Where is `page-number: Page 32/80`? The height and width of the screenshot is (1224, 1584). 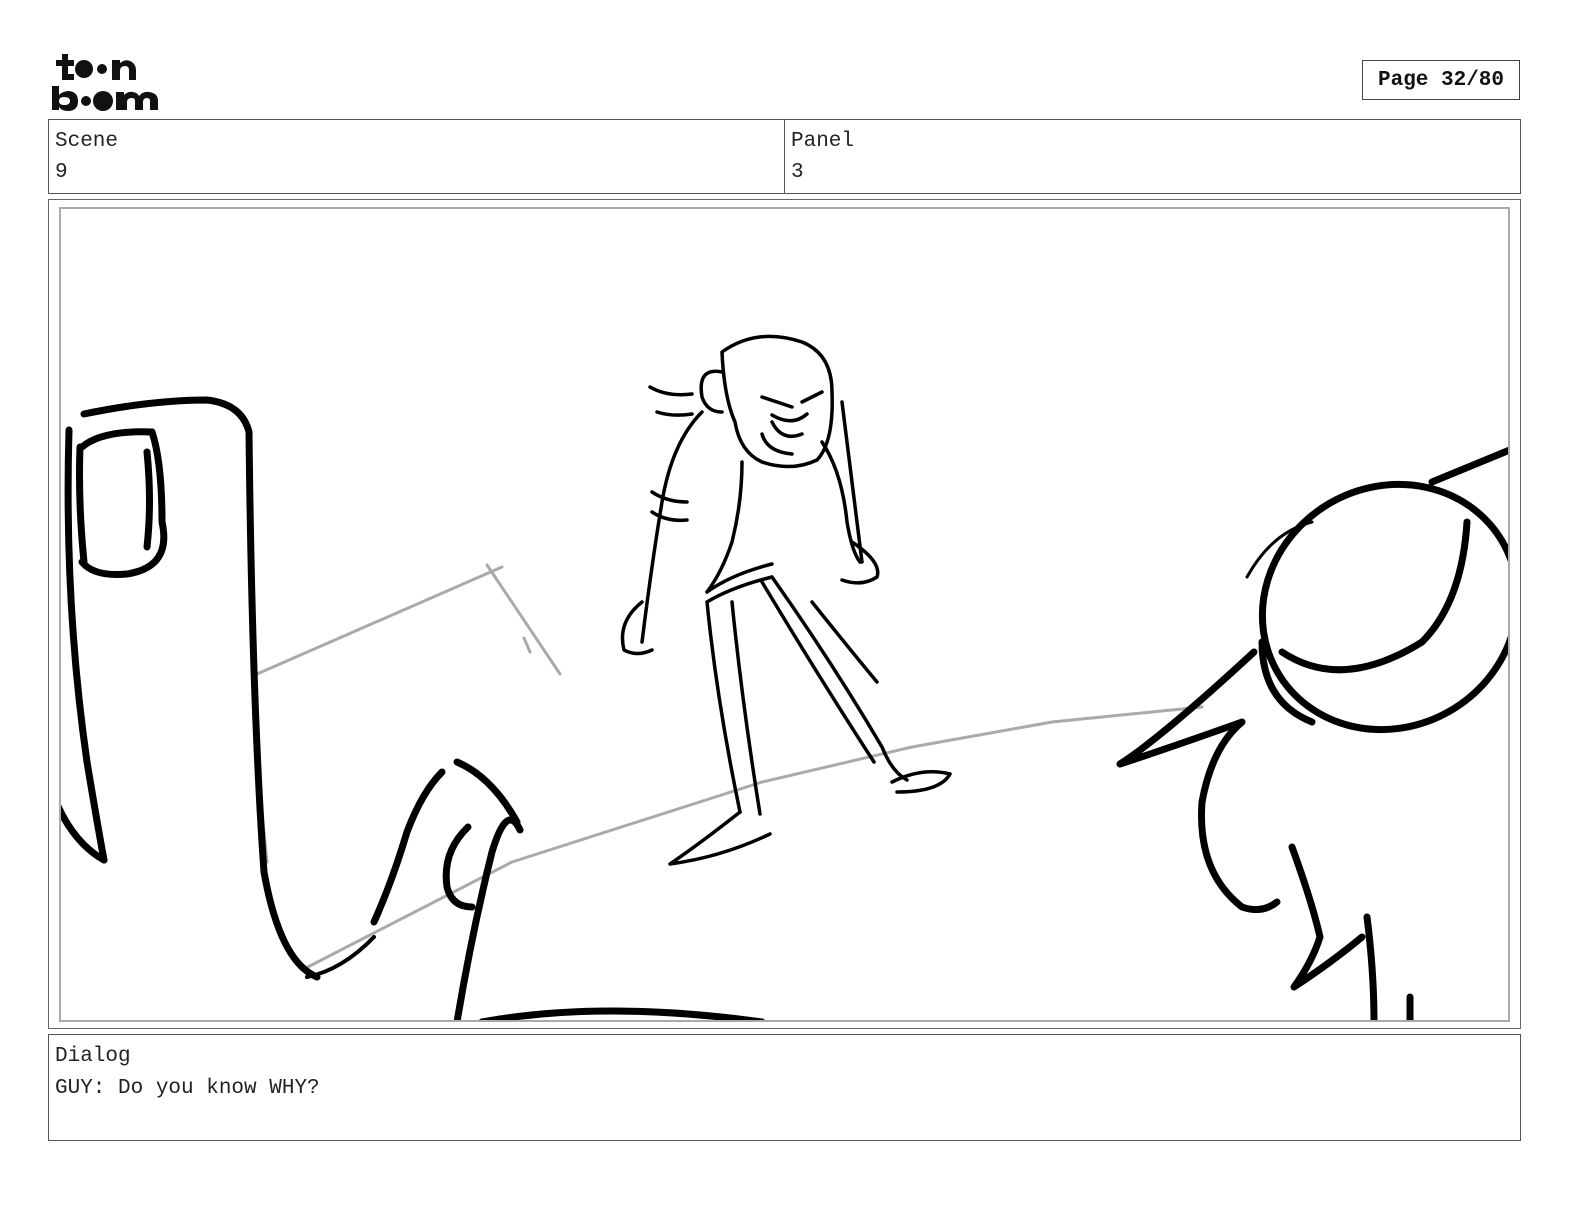
page-number: Page 32/80 is located at coordinates (1441, 80).